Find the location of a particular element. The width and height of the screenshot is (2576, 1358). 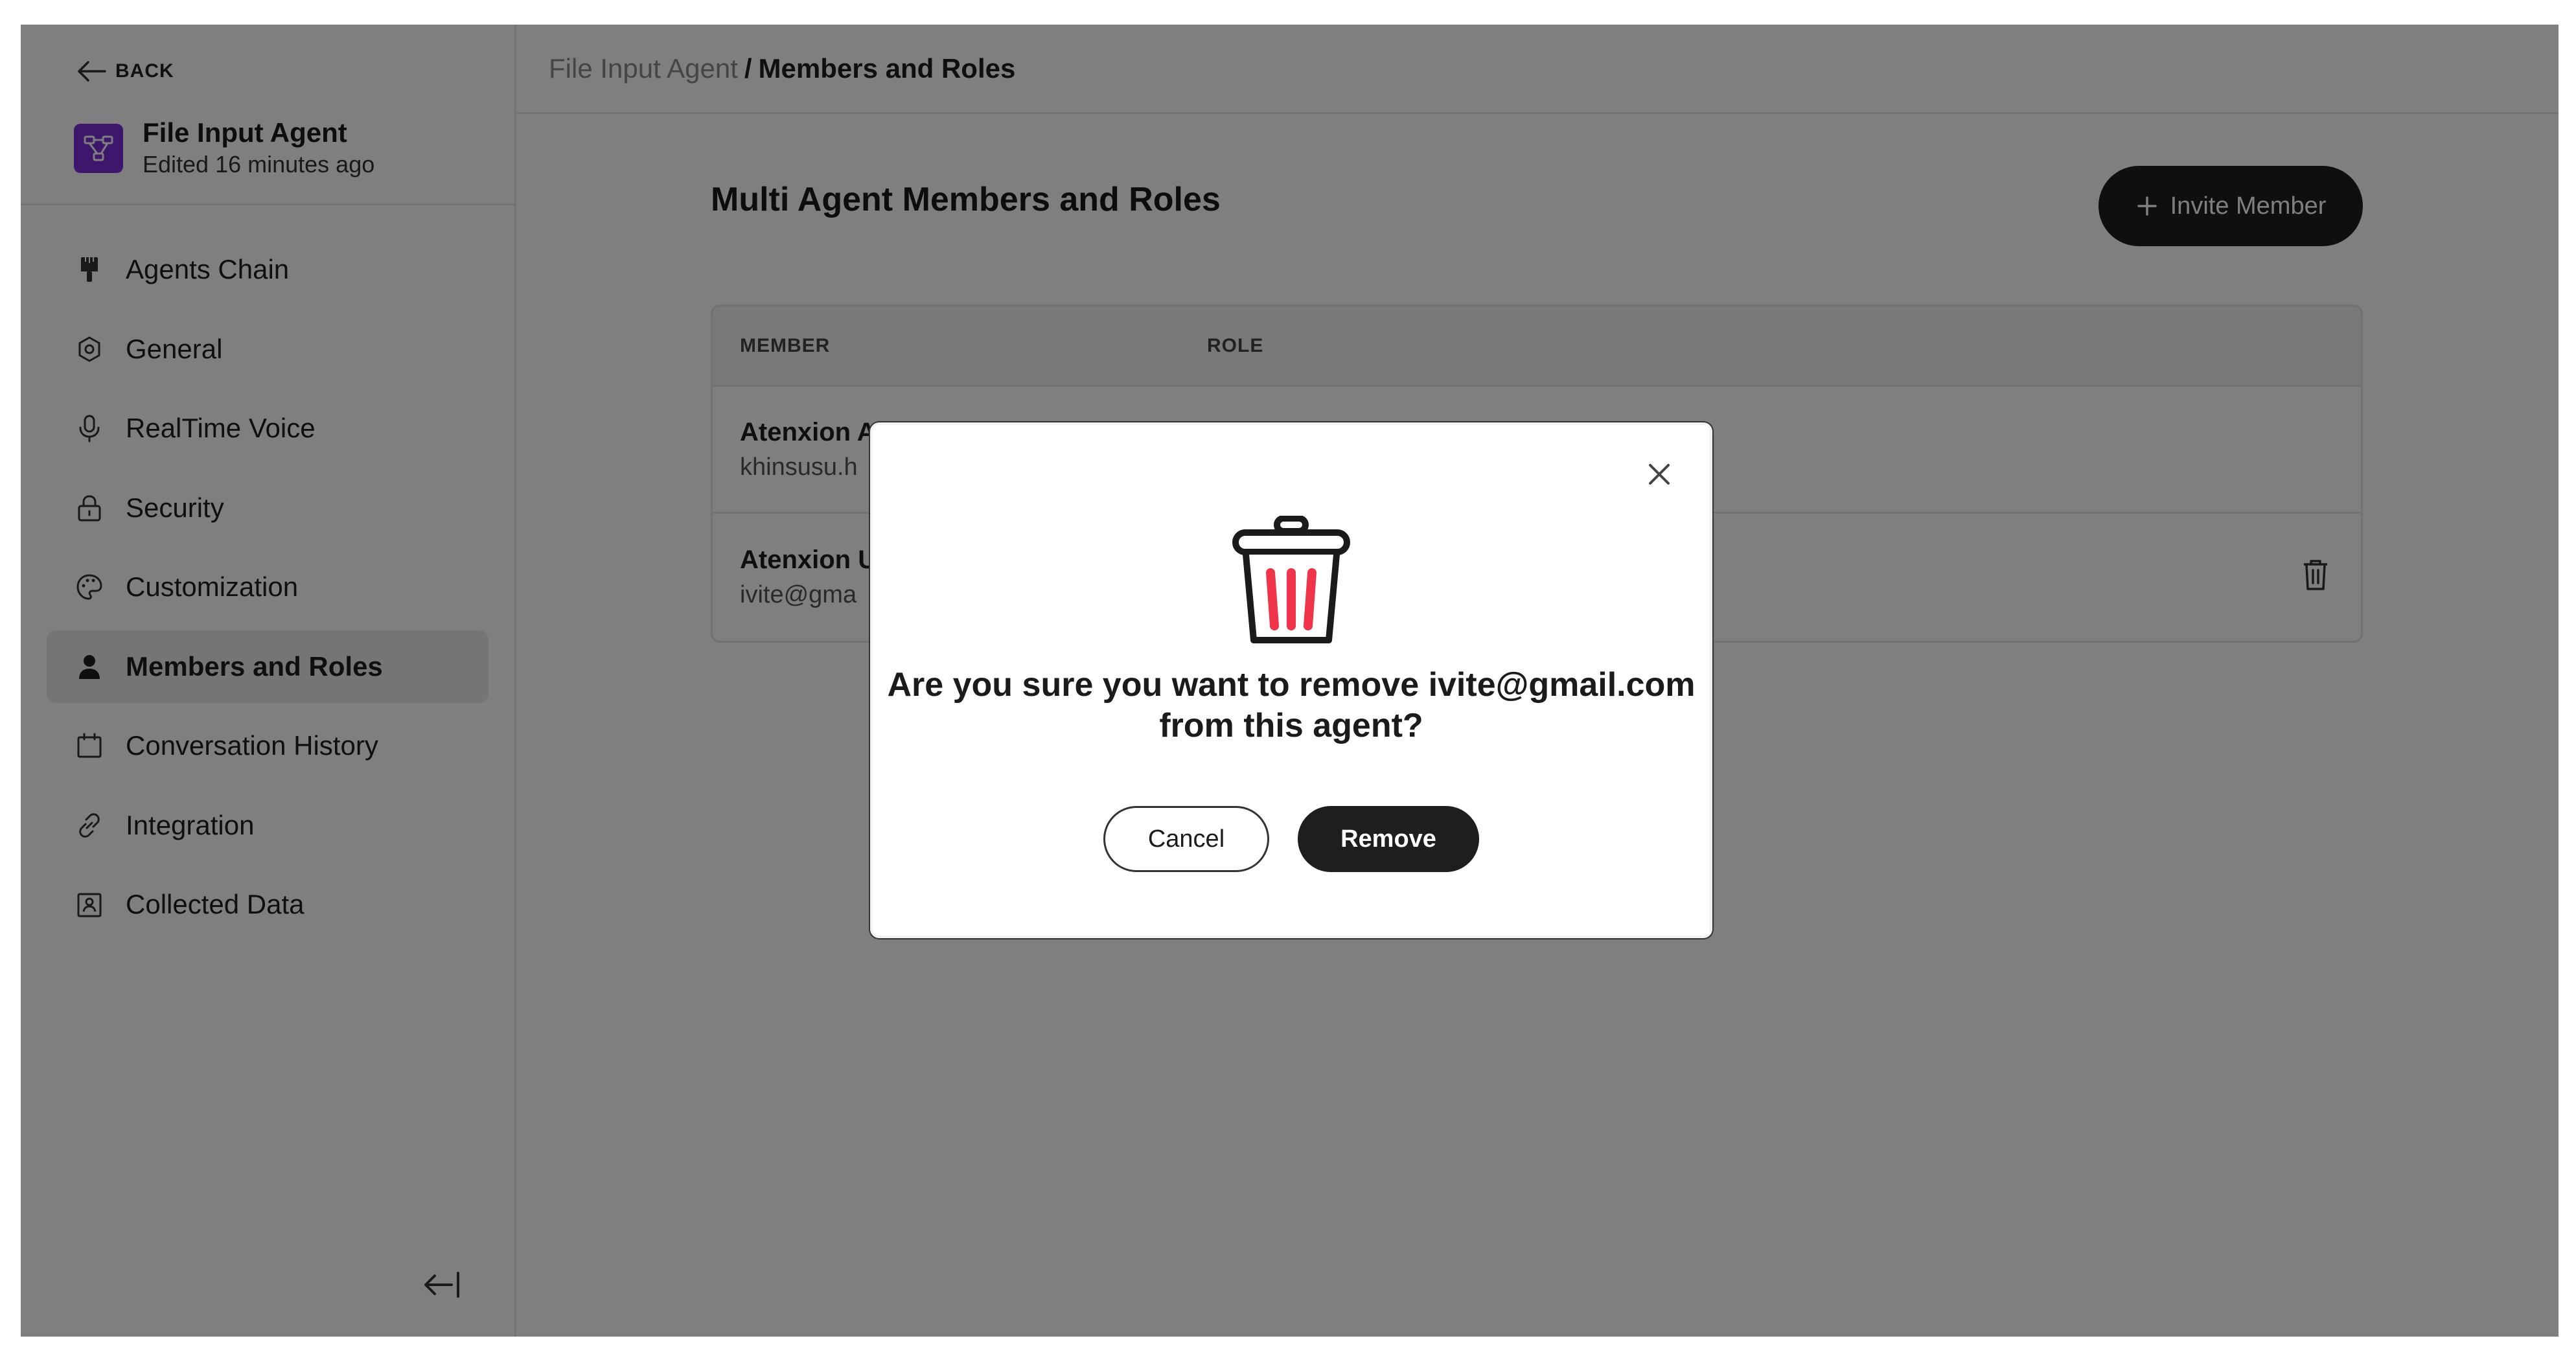

dialog-actions: Cancel Remove is located at coordinates (1291, 839).